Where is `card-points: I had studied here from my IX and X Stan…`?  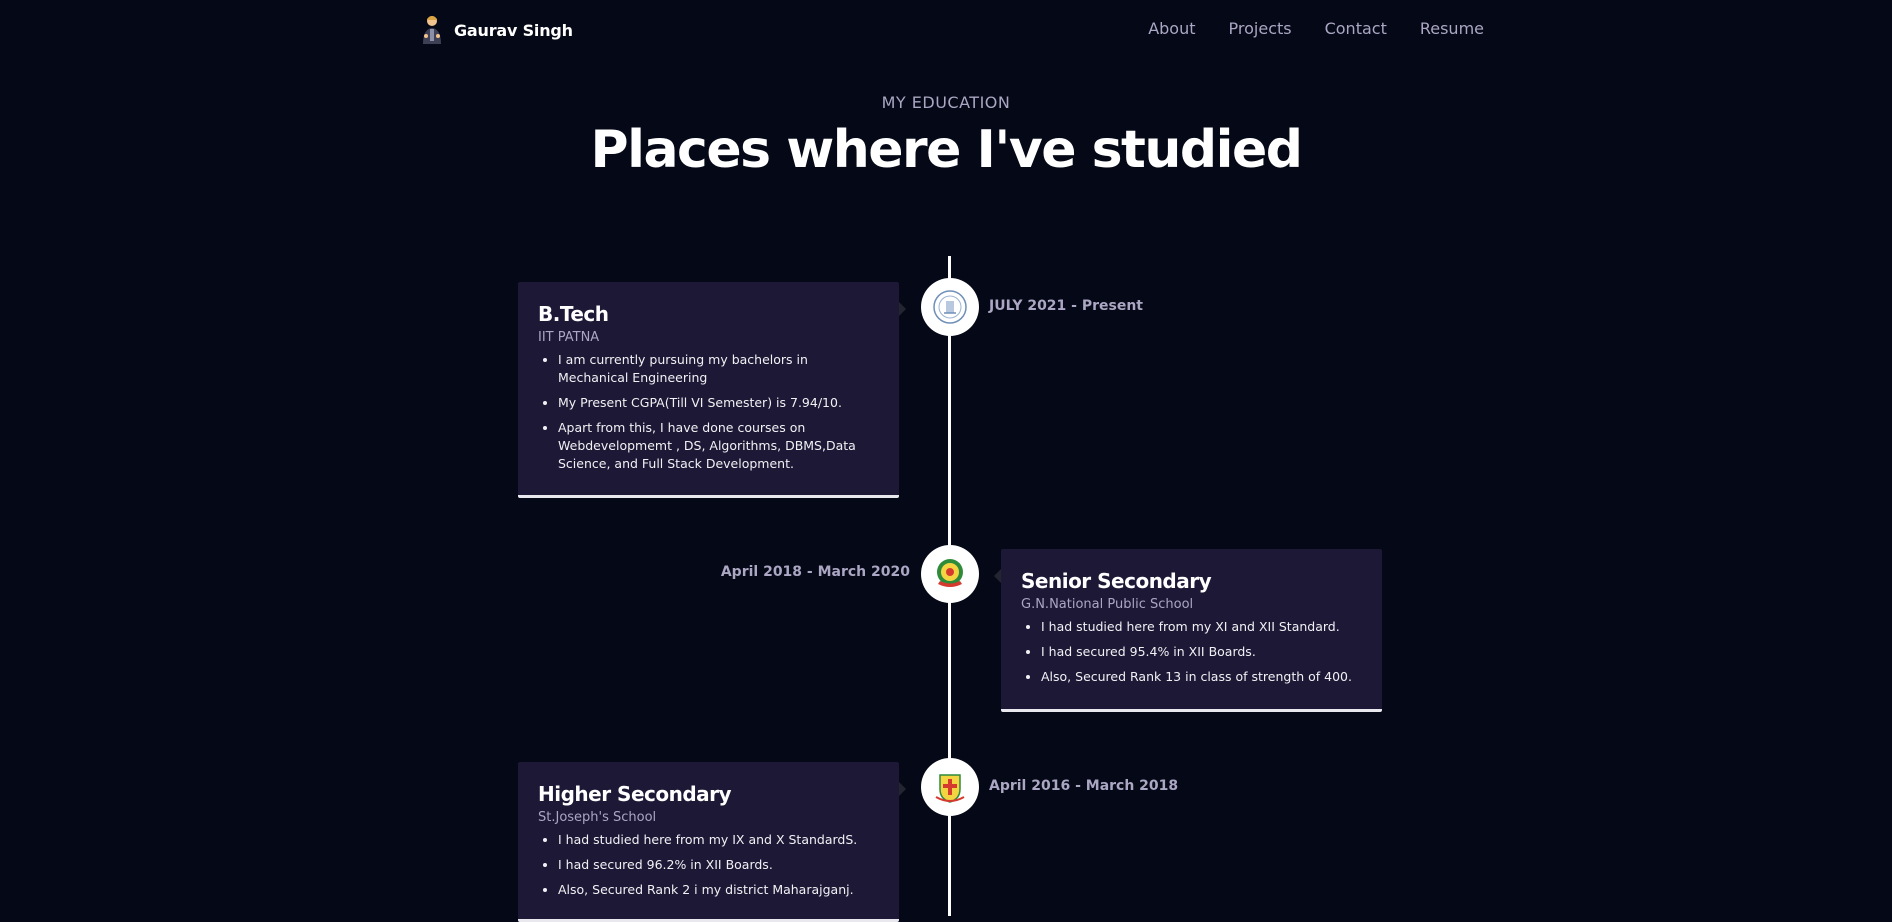 card-points: I had studied here from my IX and X Stan… is located at coordinates (708, 865).